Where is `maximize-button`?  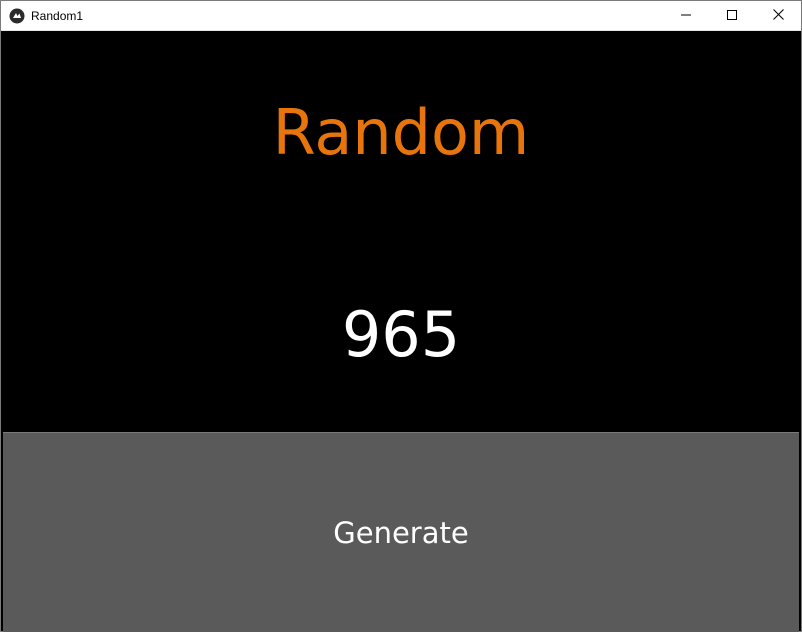 maximize-button is located at coordinates (732, 16).